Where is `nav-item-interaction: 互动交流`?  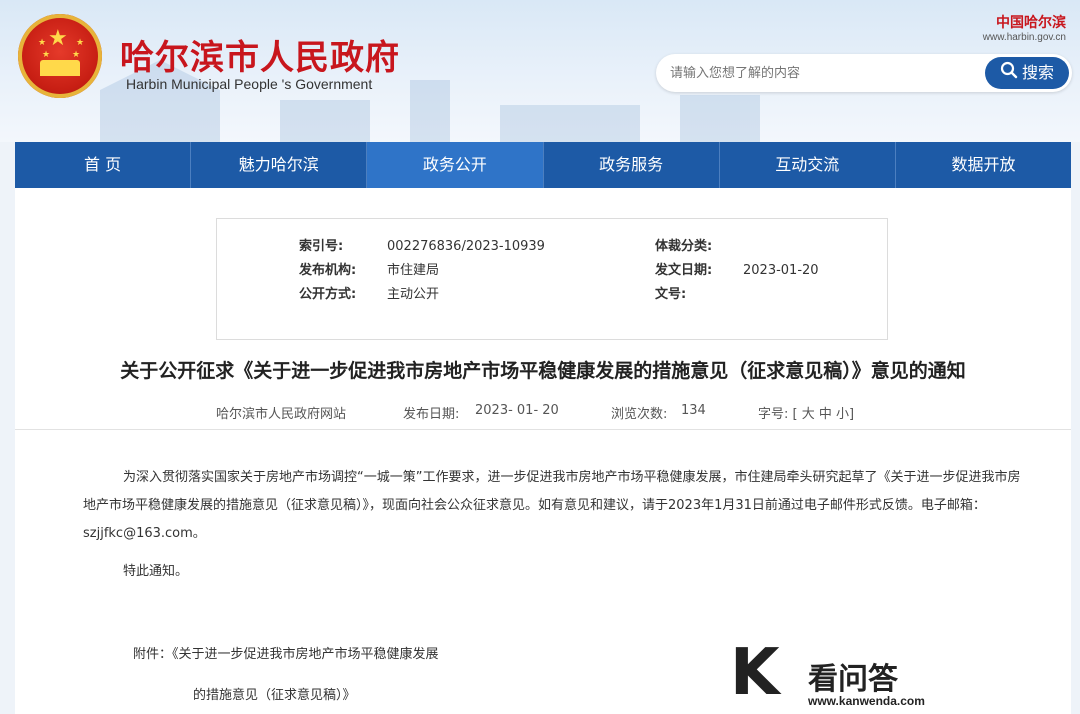
nav-item-interaction: 互动交流 is located at coordinates (808, 165).